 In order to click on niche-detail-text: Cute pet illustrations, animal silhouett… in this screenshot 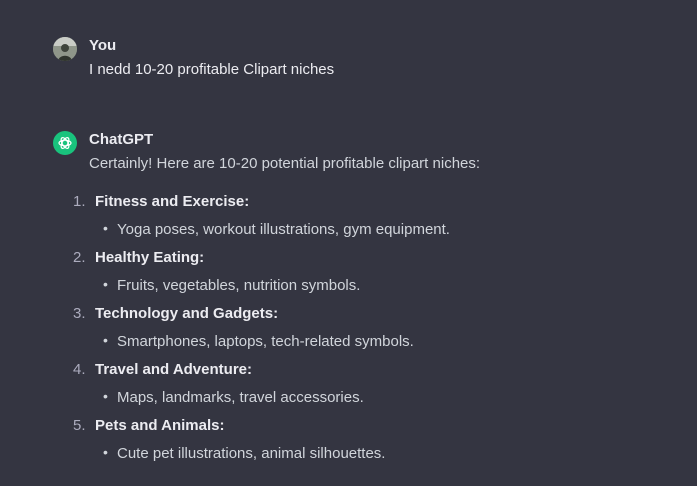, I will do `click(251, 453)`.